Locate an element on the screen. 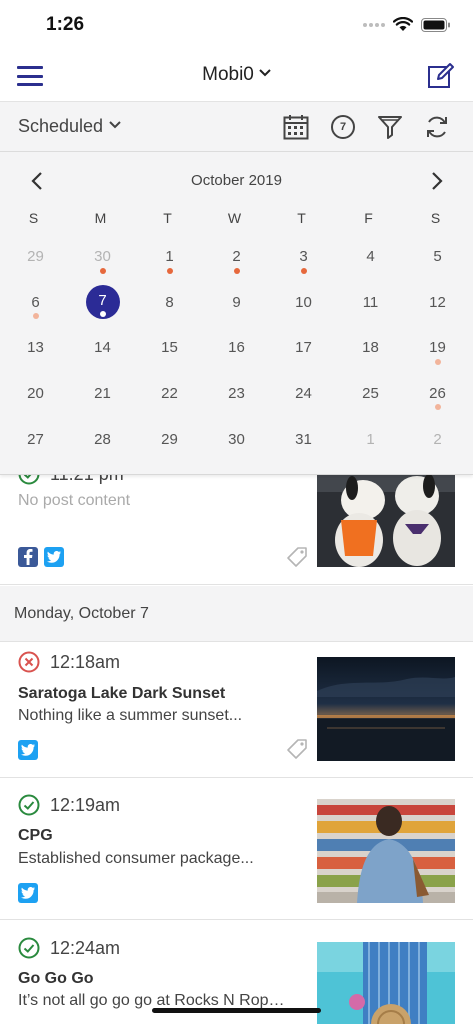  calendar-day-number: 22 is located at coordinates (169, 394).